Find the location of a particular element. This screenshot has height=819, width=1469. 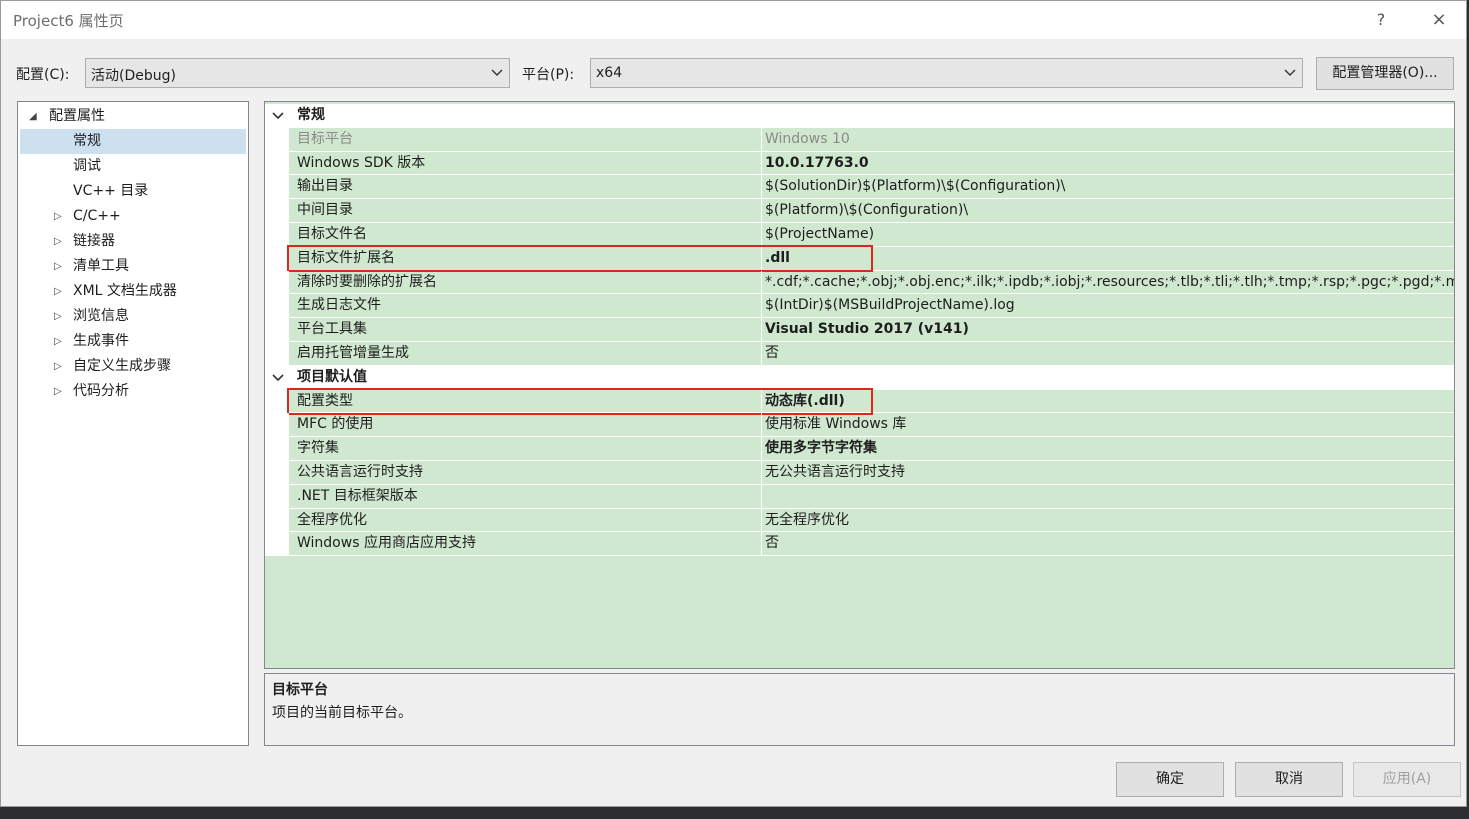

apply-button: 应用(A) is located at coordinates (1407, 779).